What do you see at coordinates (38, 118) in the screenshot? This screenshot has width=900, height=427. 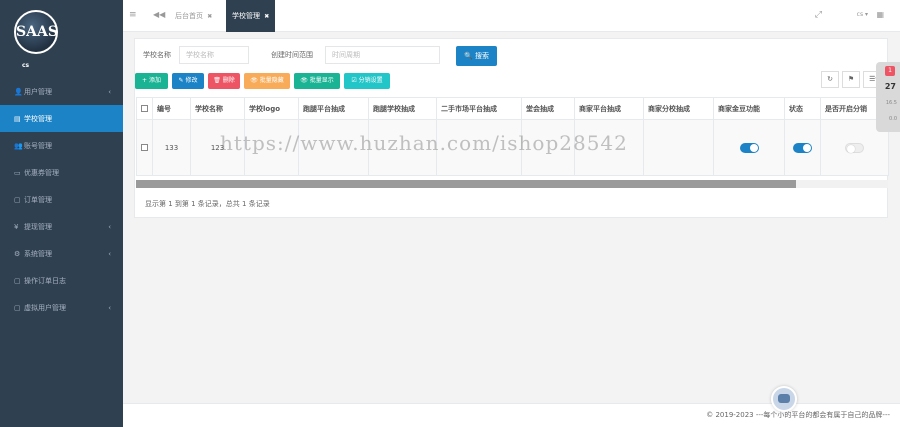 I see `sidebar-item-label: 学校管理` at bounding box center [38, 118].